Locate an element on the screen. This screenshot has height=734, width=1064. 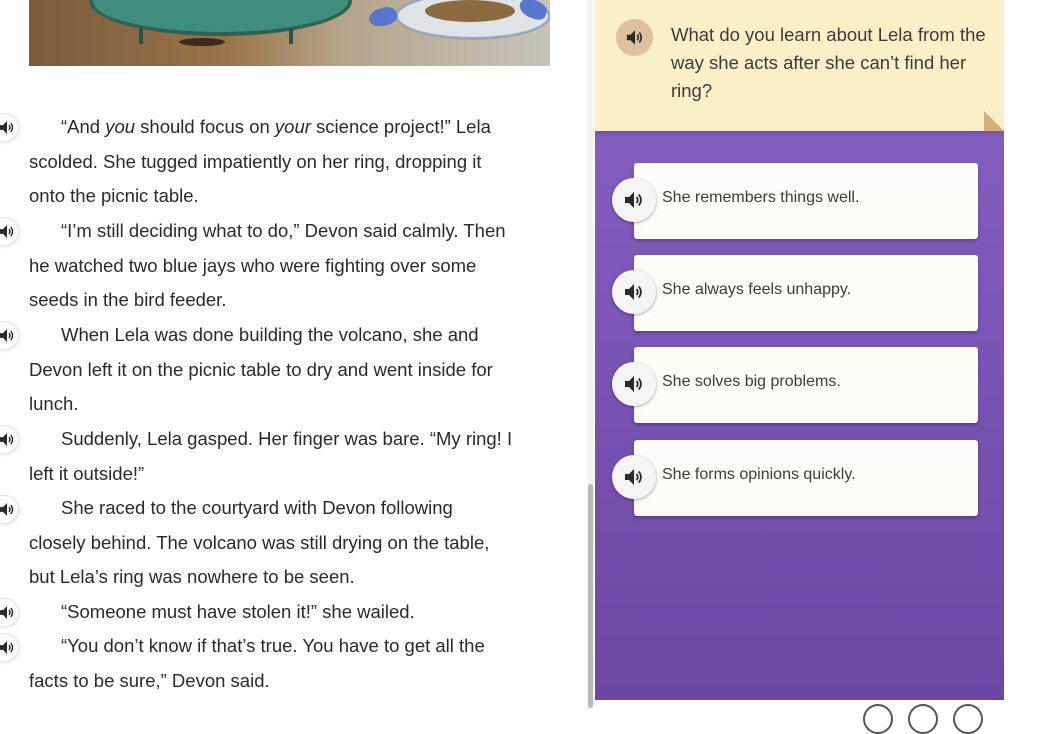
blue-jay is located at coordinates (383, 17).